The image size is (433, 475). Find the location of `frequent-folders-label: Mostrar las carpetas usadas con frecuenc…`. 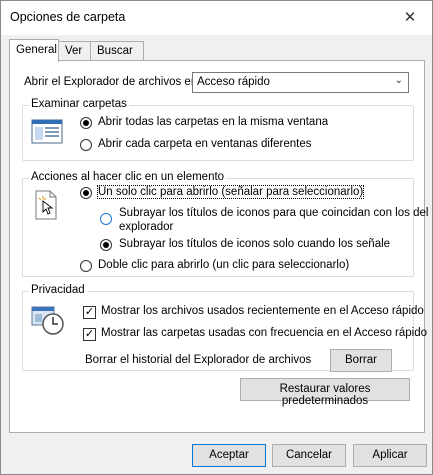

frequent-folders-label: Mostrar las carpetas usadas con frecuenc… is located at coordinates (264, 333).